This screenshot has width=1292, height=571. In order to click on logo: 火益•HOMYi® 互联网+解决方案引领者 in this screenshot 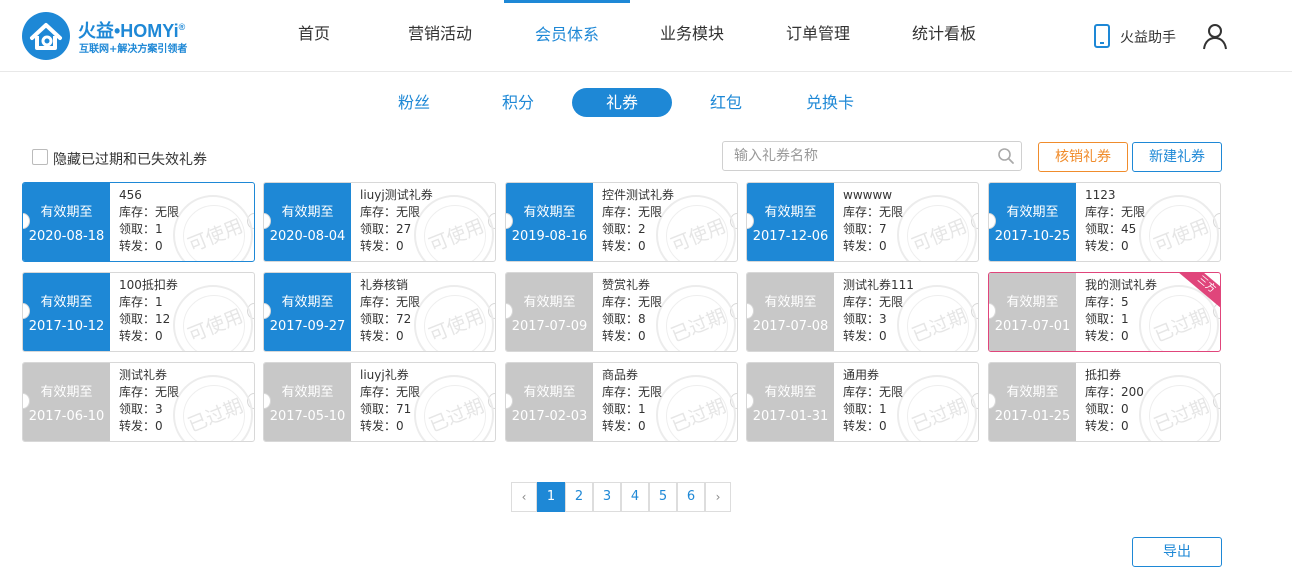, I will do `click(122, 36)`.